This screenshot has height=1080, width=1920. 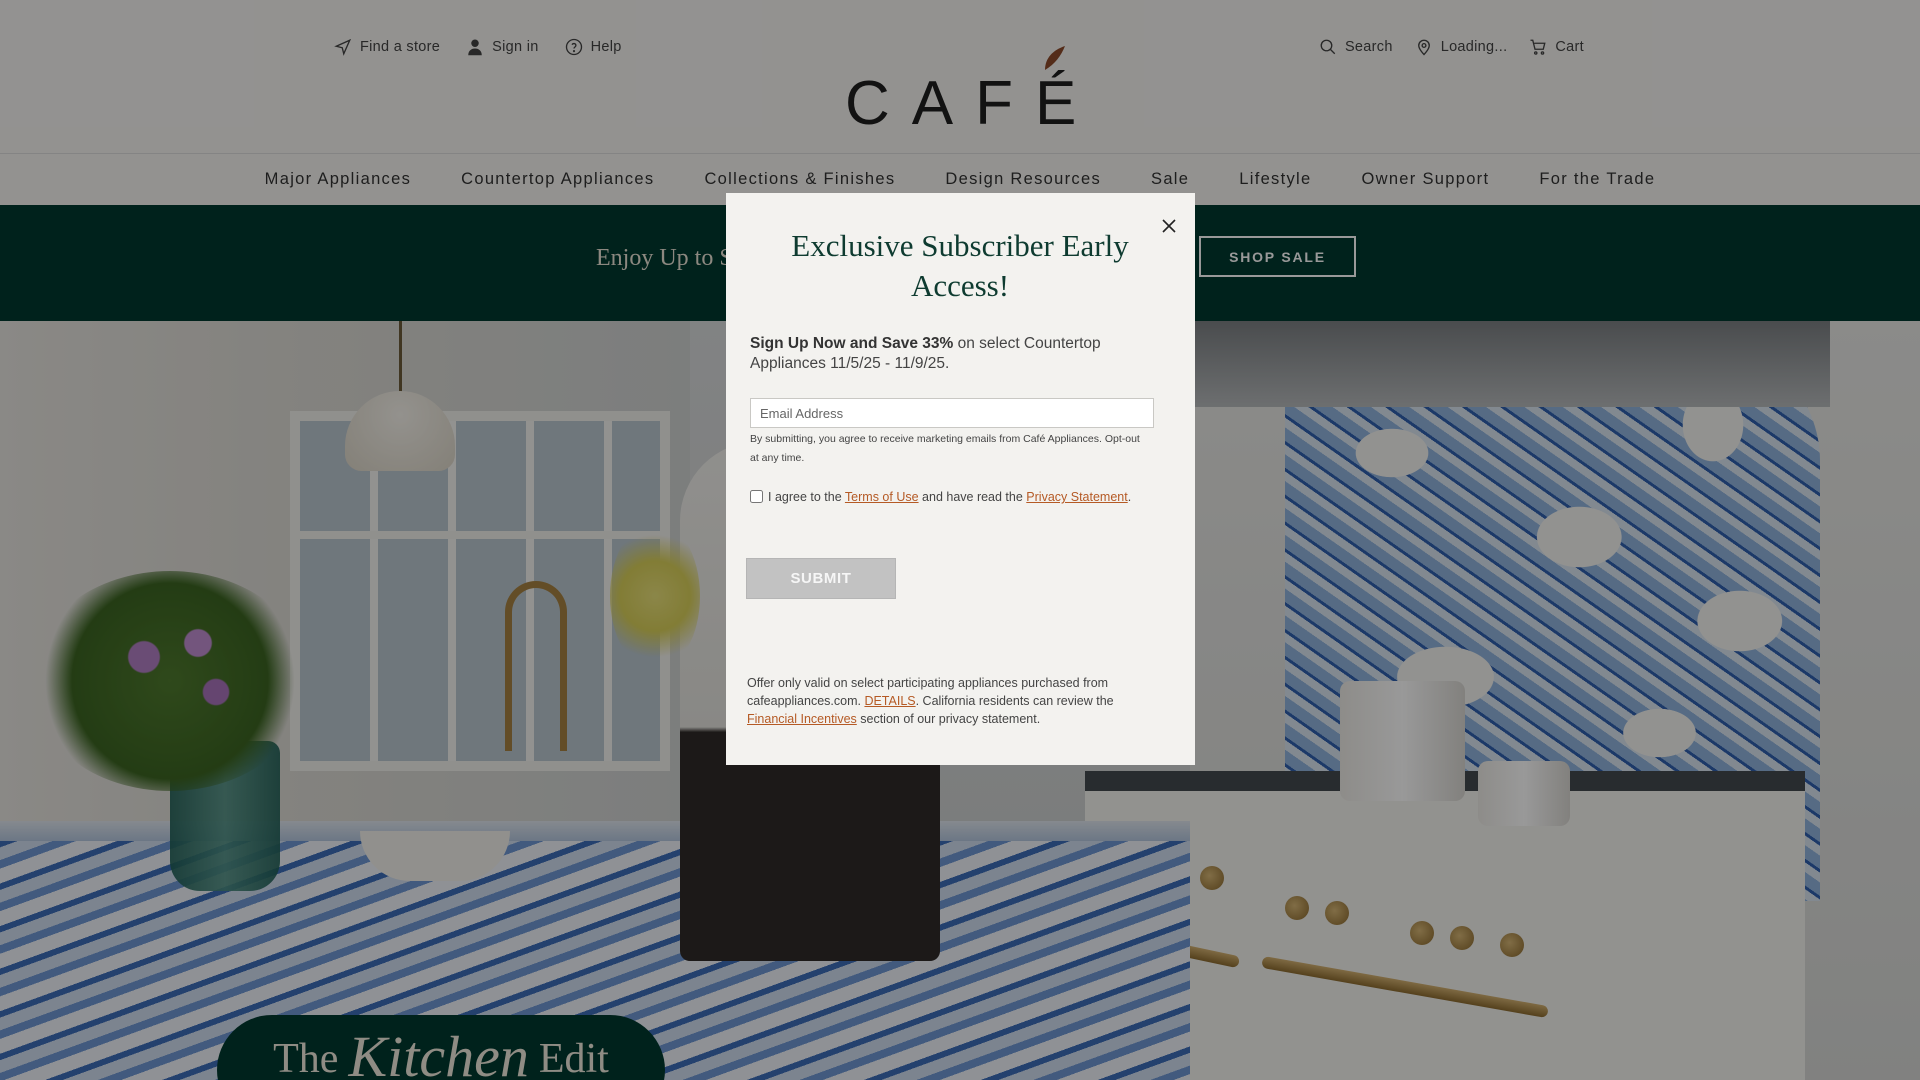 What do you see at coordinates (852, 343) in the screenshot?
I see `lead-bold: Sign Up Now and Save 33%` at bounding box center [852, 343].